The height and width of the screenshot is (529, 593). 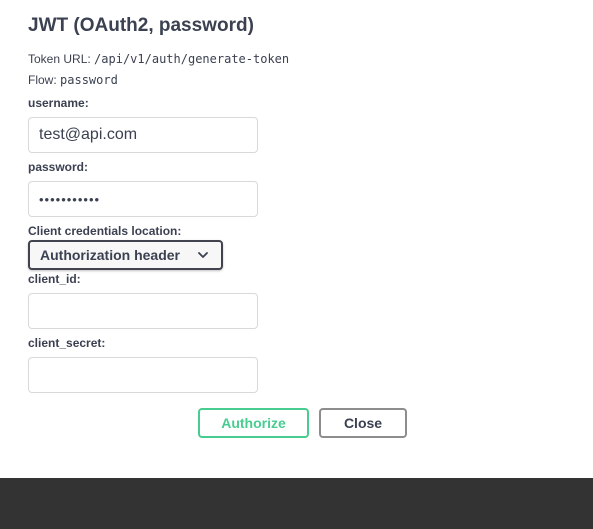 I want to click on client-secret-label: client_secret:, so click(x=67, y=343).